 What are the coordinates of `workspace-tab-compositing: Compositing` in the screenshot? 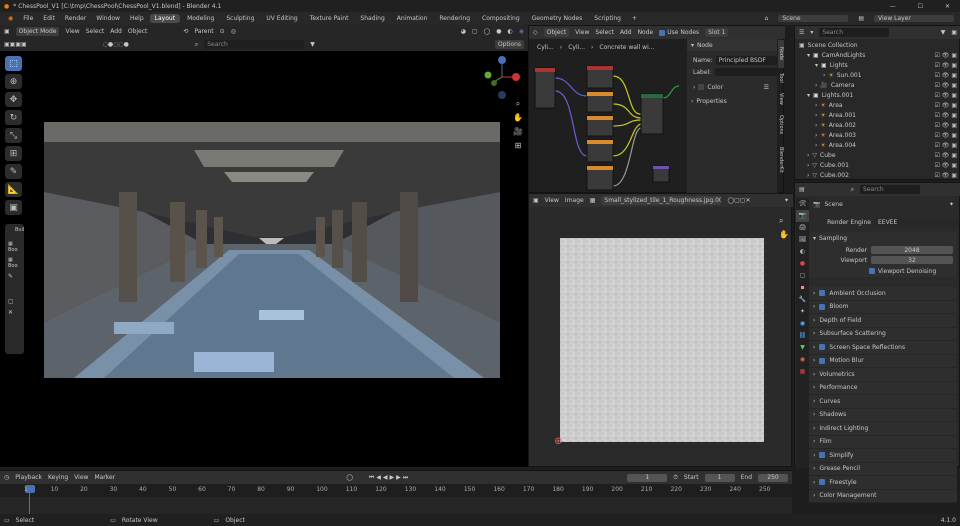 It's located at (501, 18).